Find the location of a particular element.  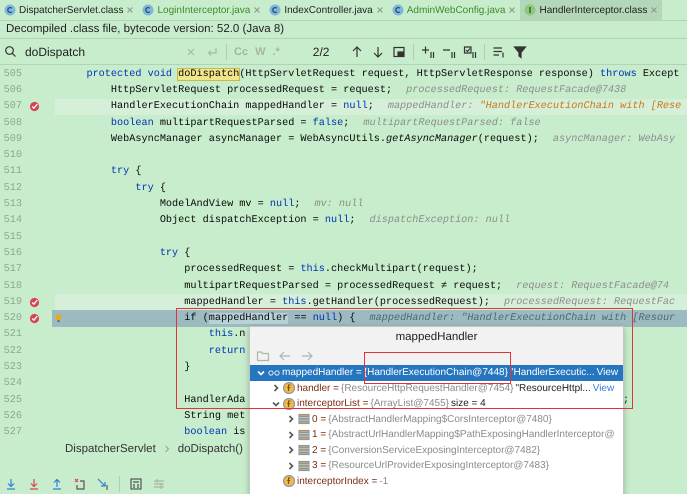

tree-row: interceptorIndex = -1 is located at coordinates (436, 481).